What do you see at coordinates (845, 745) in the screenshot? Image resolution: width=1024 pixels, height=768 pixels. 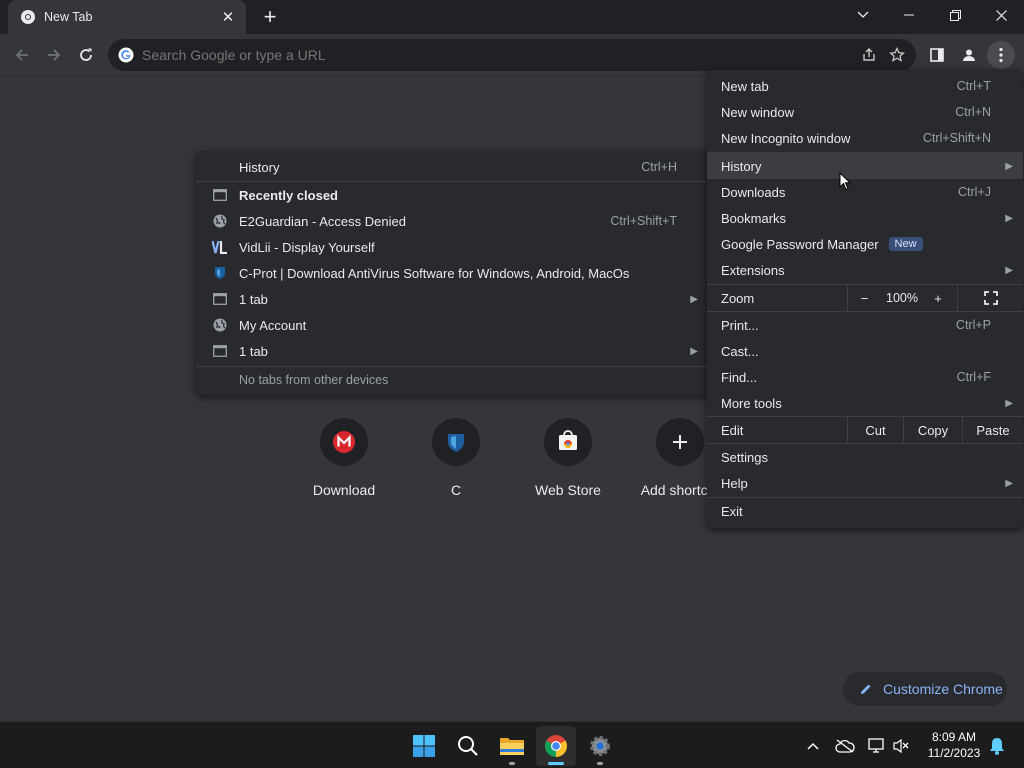 I see `onedrive-icon` at bounding box center [845, 745].